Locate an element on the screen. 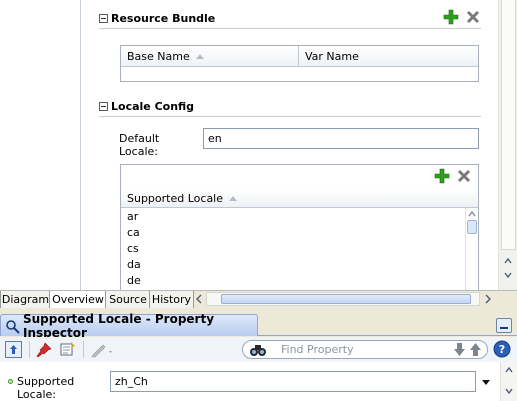 The image size is (517, 401). edit-pencil-icon is located at coordinates (103, 350).